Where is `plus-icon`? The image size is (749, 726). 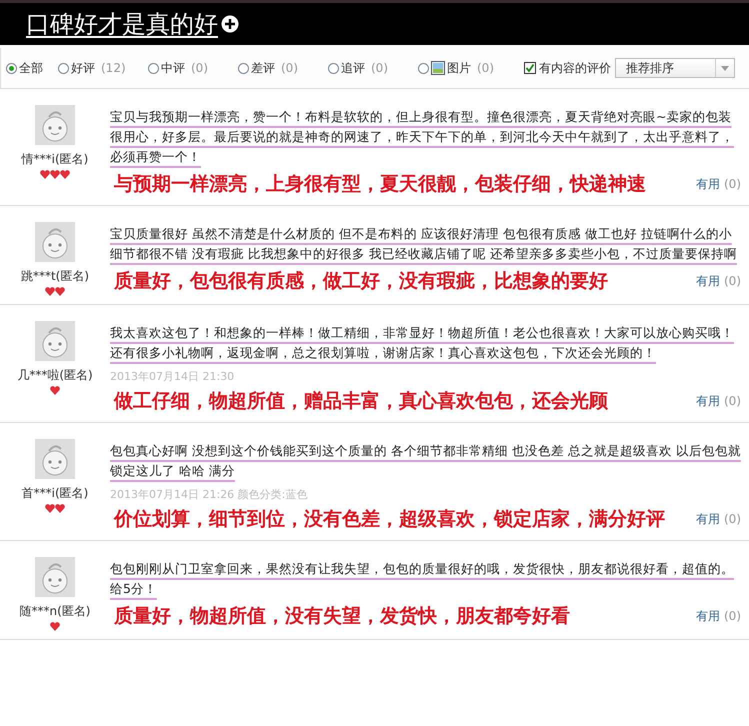
plus-icon is located at coordinates (230, 24).